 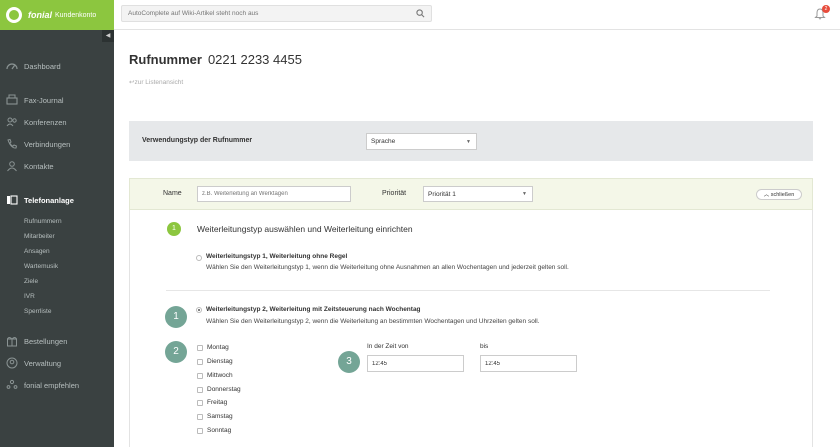 What do you see at coordinates (57, 166) in the screenshot?
I see `sidebar-item-kontakte: Kontakte` at bounding box center [57, 166].